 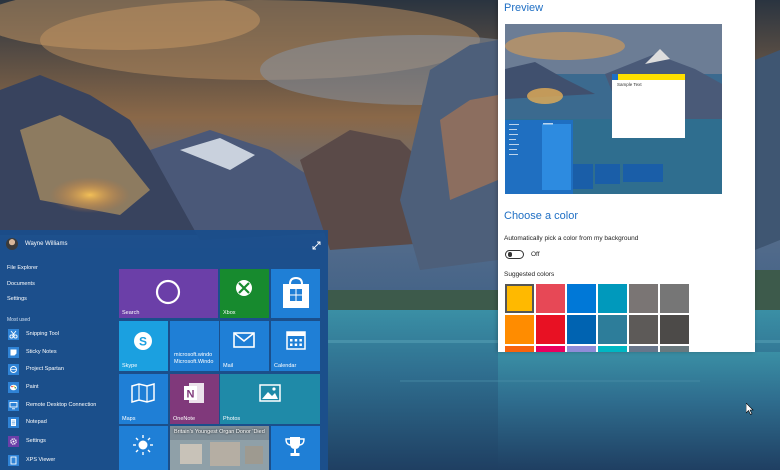 What do you see at coordinates (509, 254) in the screenshot?
I see `toggle-knob` at bounding box center [509, 254].